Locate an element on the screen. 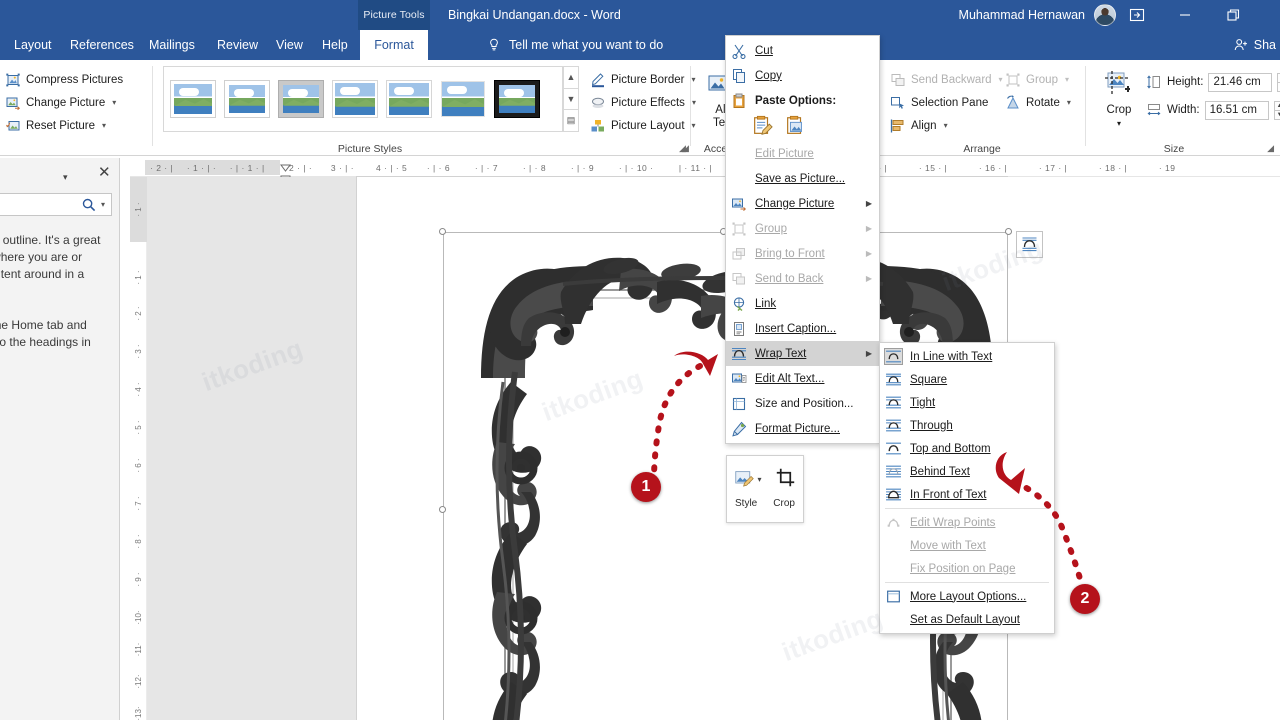  picture-layout-button: Picture Layout ▾ is located at coordinates (643, 125).